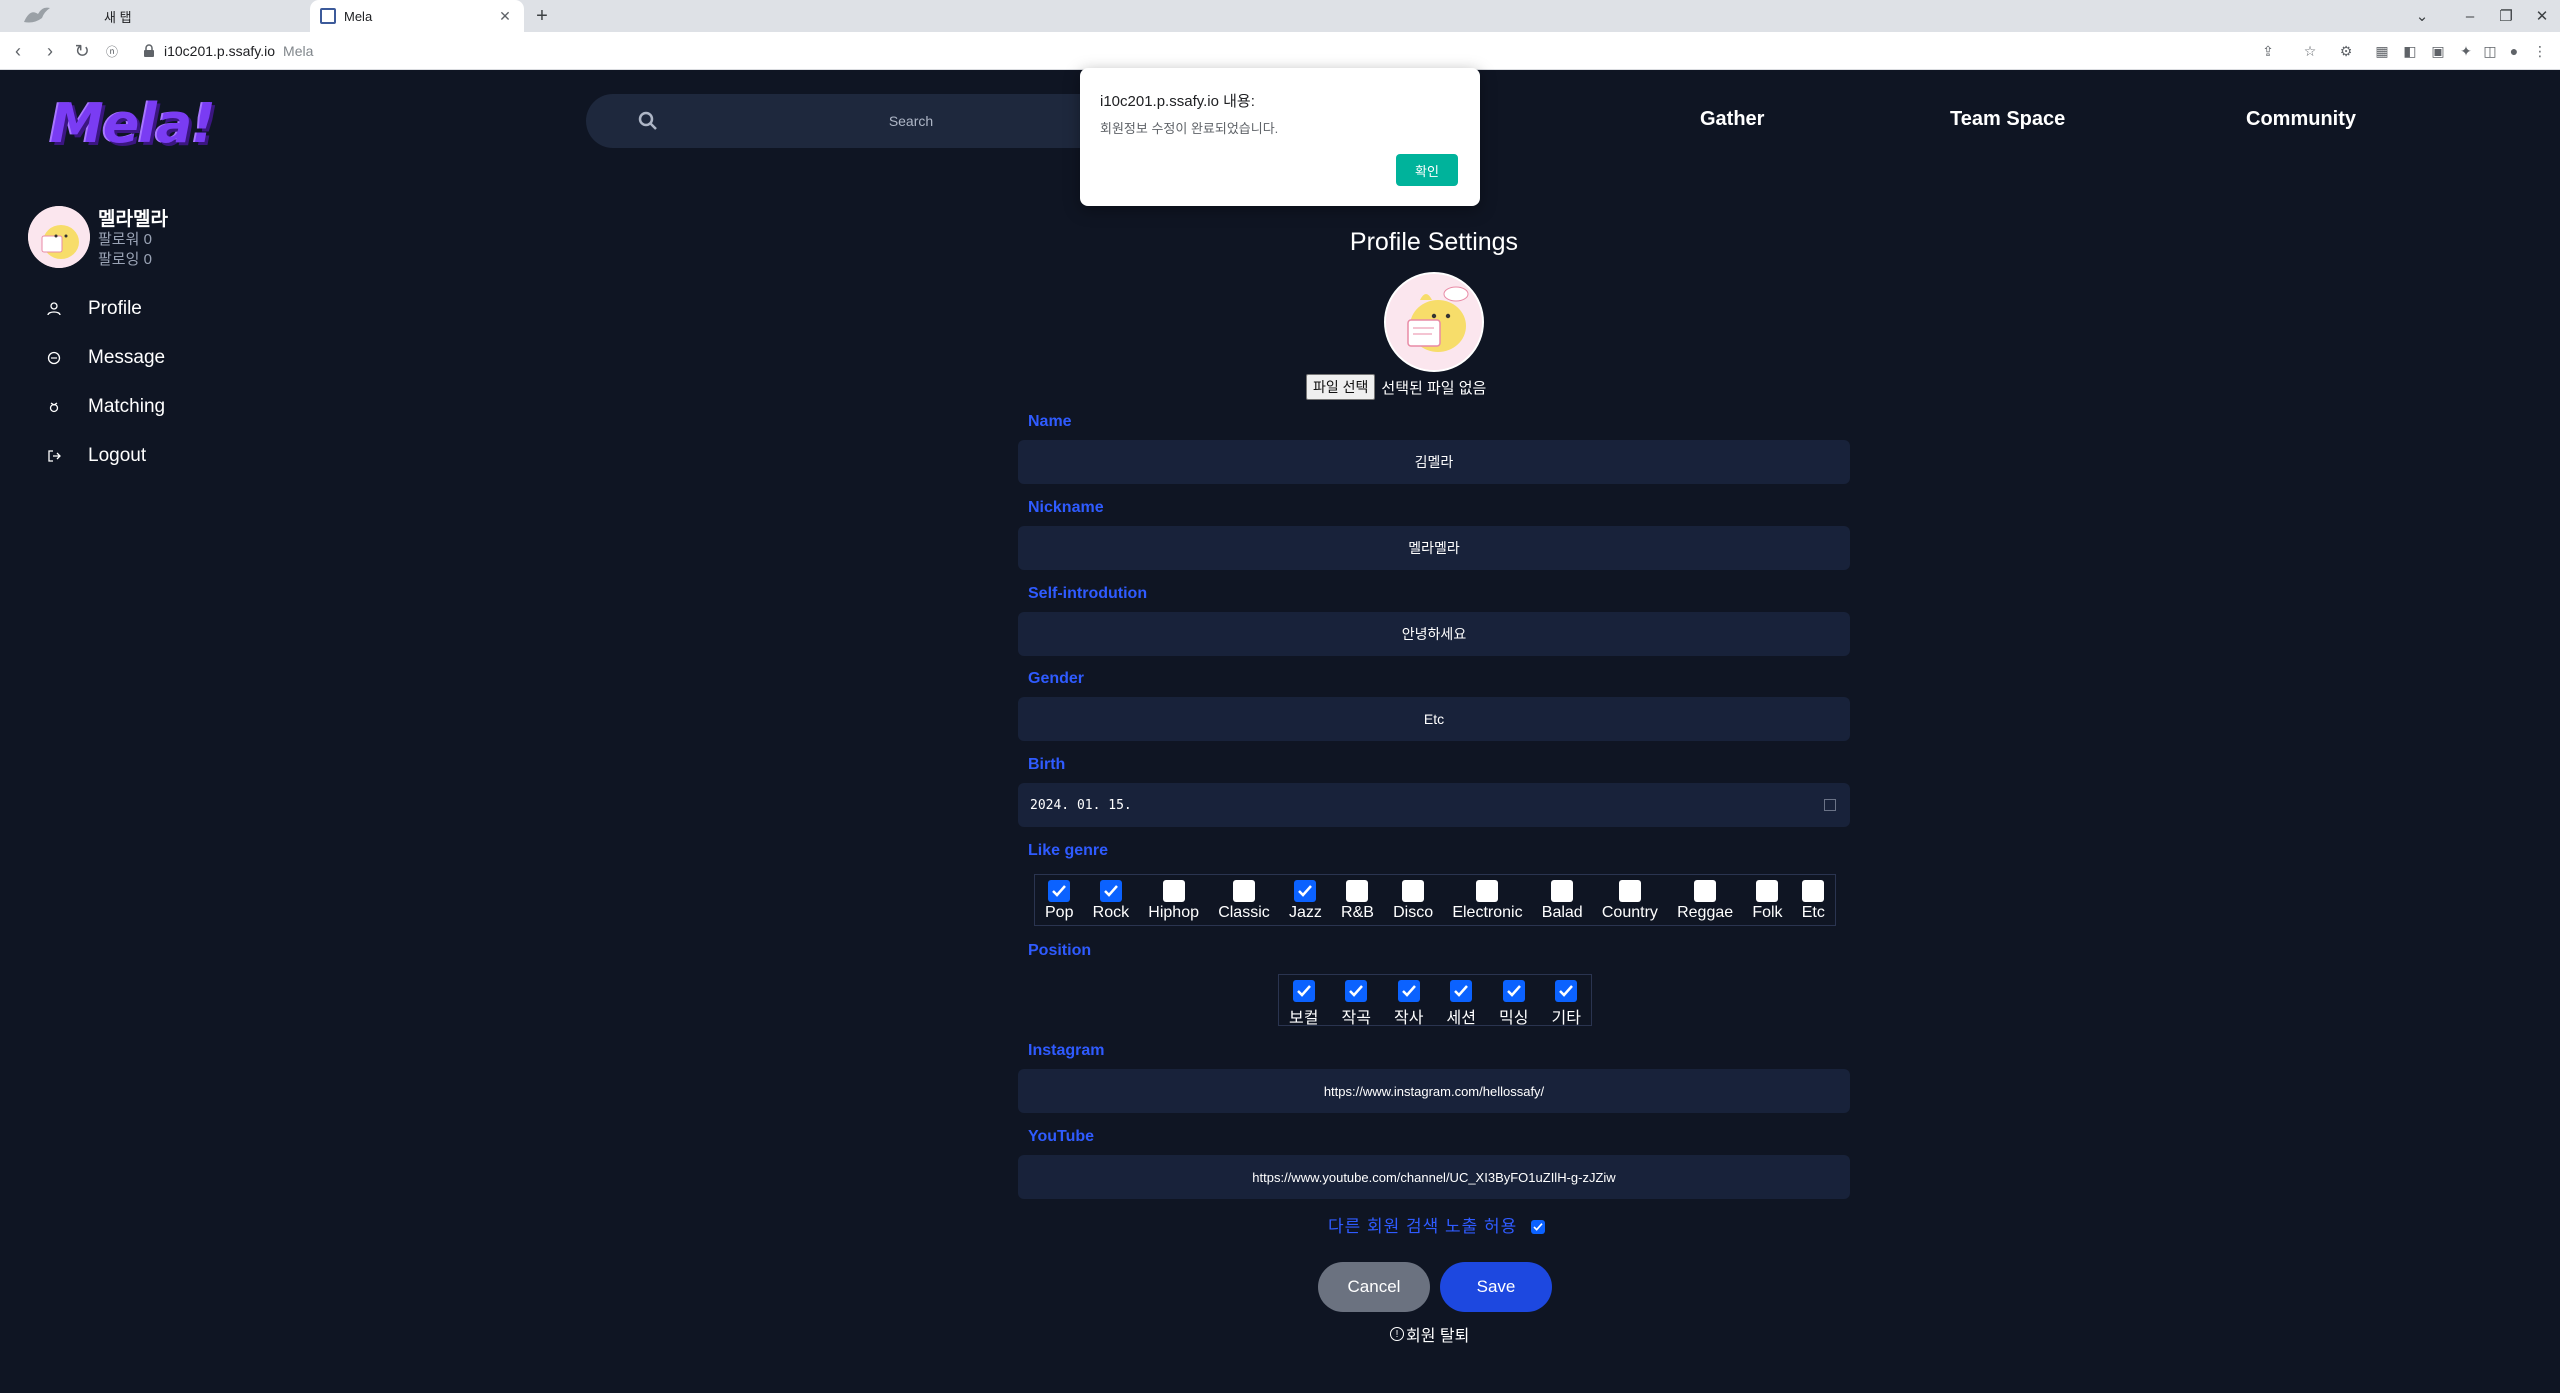  Describe the element at coordinates (50, 51) in the screenshot. I see `forward-icon: ›` at that location.